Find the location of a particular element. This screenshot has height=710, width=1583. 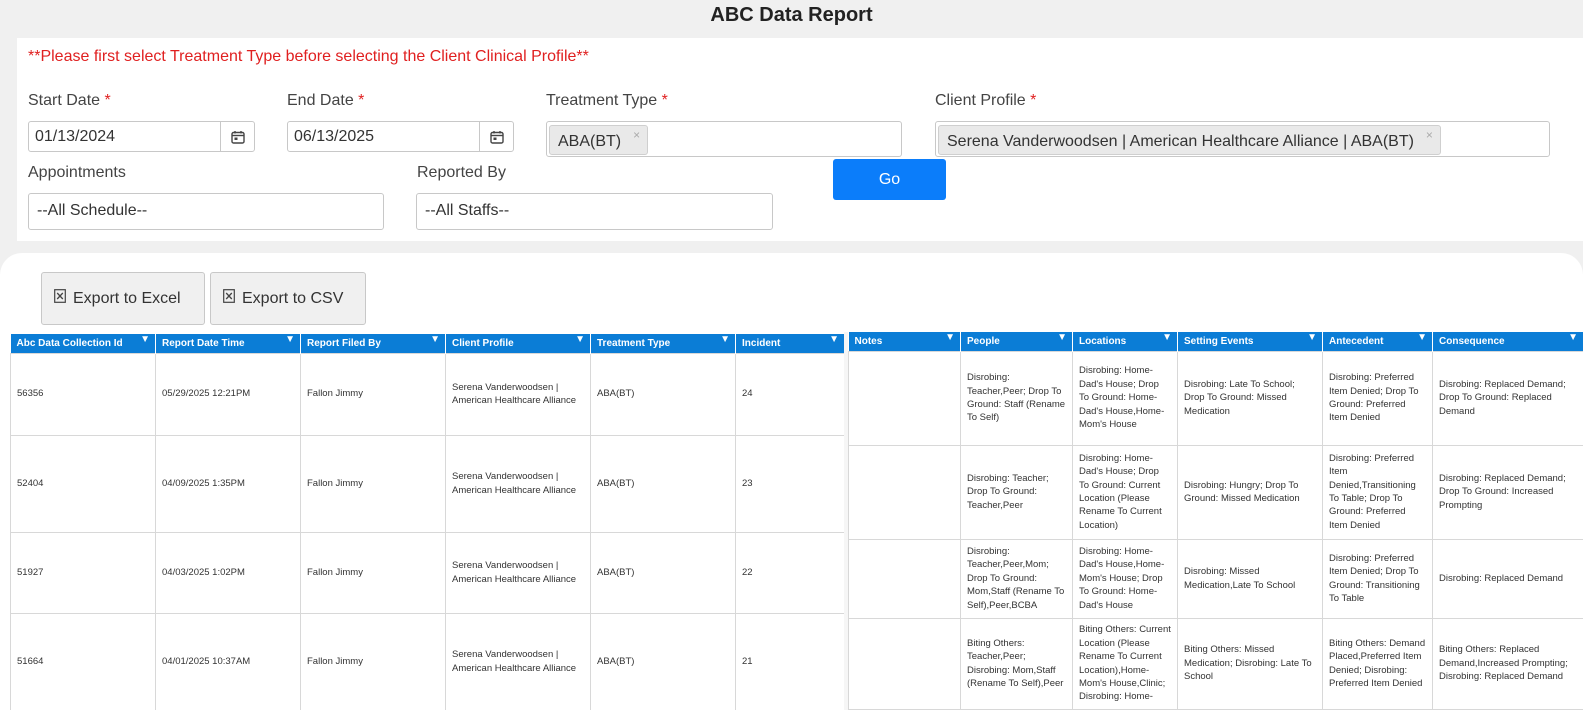

column-header-report-date-time: Report Date Time ▼ is located at coordinates (228, 343).